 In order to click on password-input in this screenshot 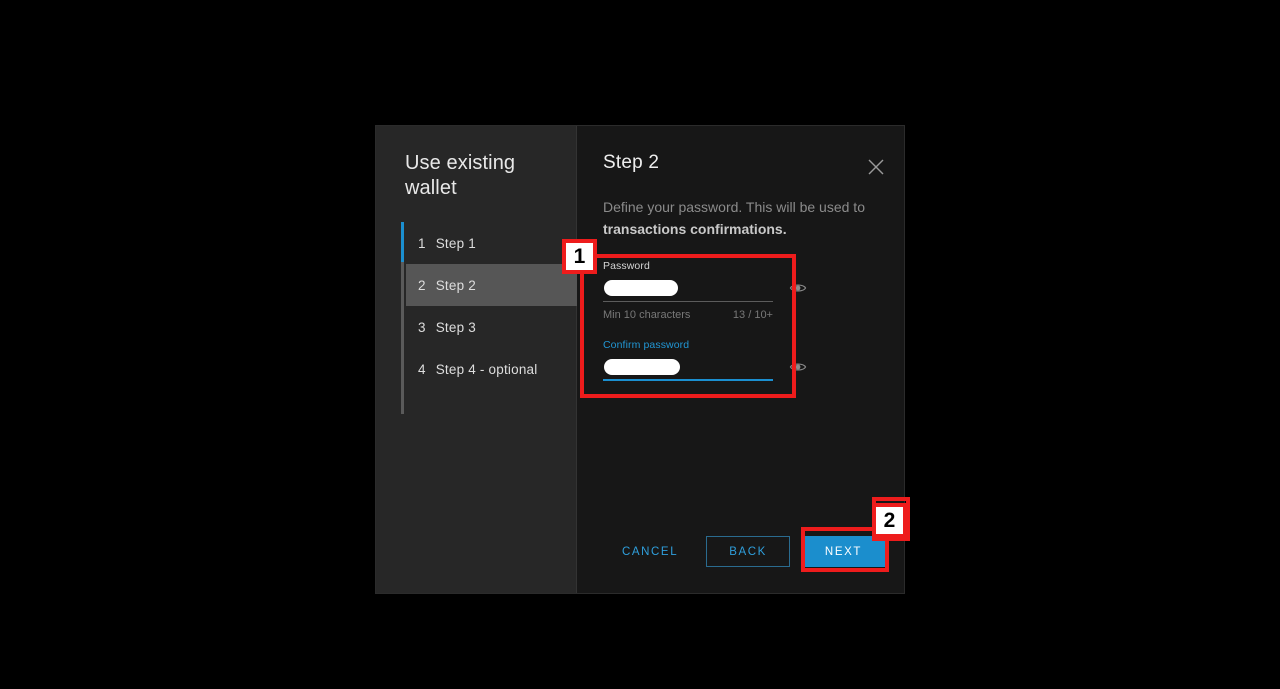, I will do `click(705, 290)`.